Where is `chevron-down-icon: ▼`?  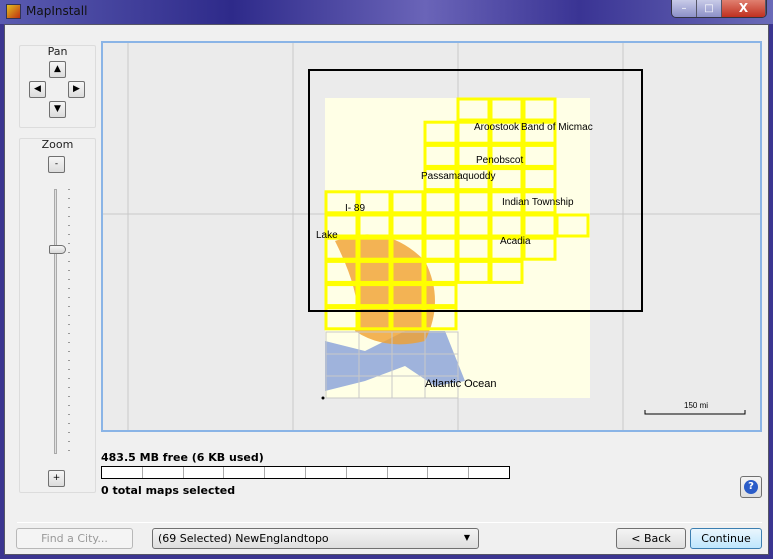 chevron-down-icon: ▼ is located at coordinates (466, 537).